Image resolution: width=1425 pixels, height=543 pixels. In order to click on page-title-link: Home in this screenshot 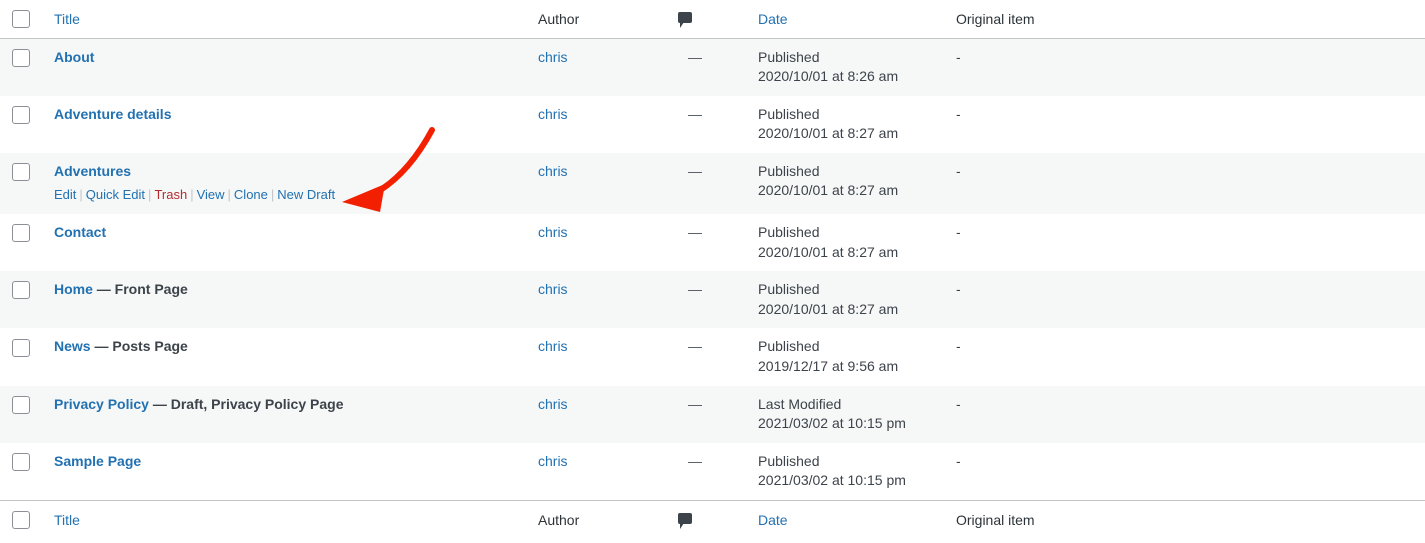, I will do `click(73, 289)`.